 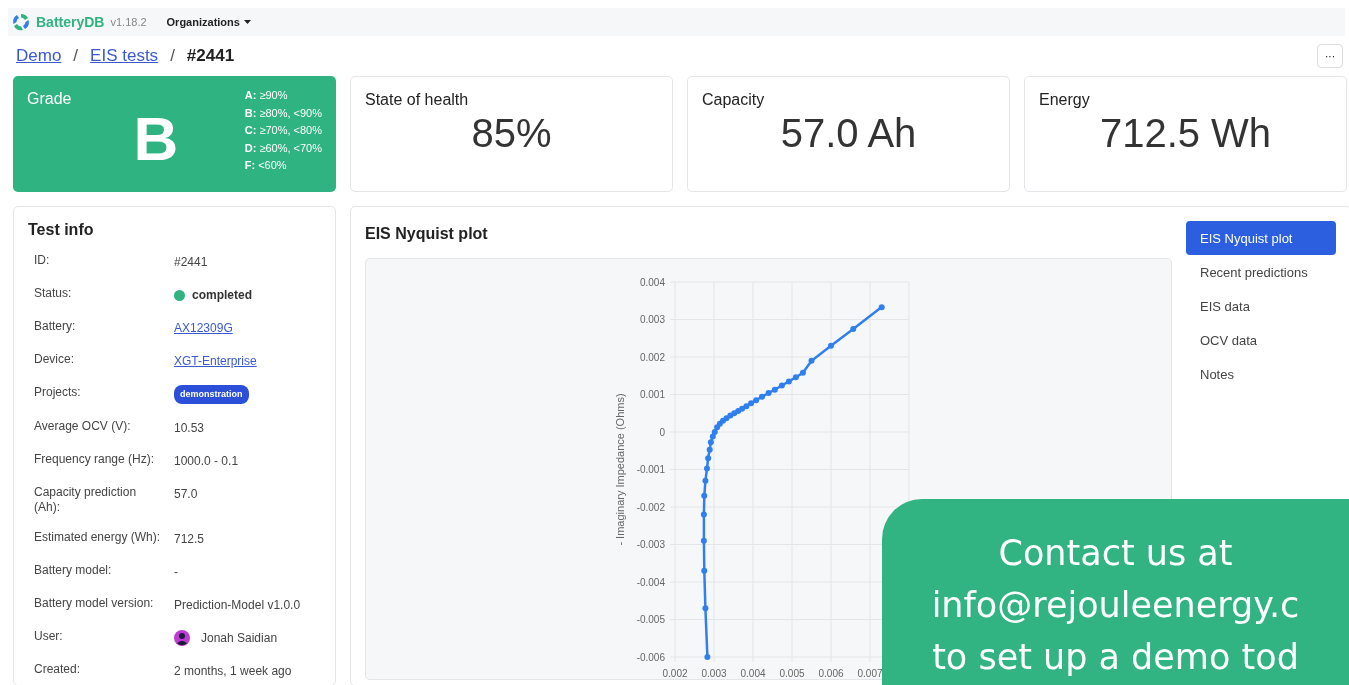 What do you see at coordinates (675, 673) in the screenshot?
I see `x-tick-label: 0.002` at bounding box center [675, 673].